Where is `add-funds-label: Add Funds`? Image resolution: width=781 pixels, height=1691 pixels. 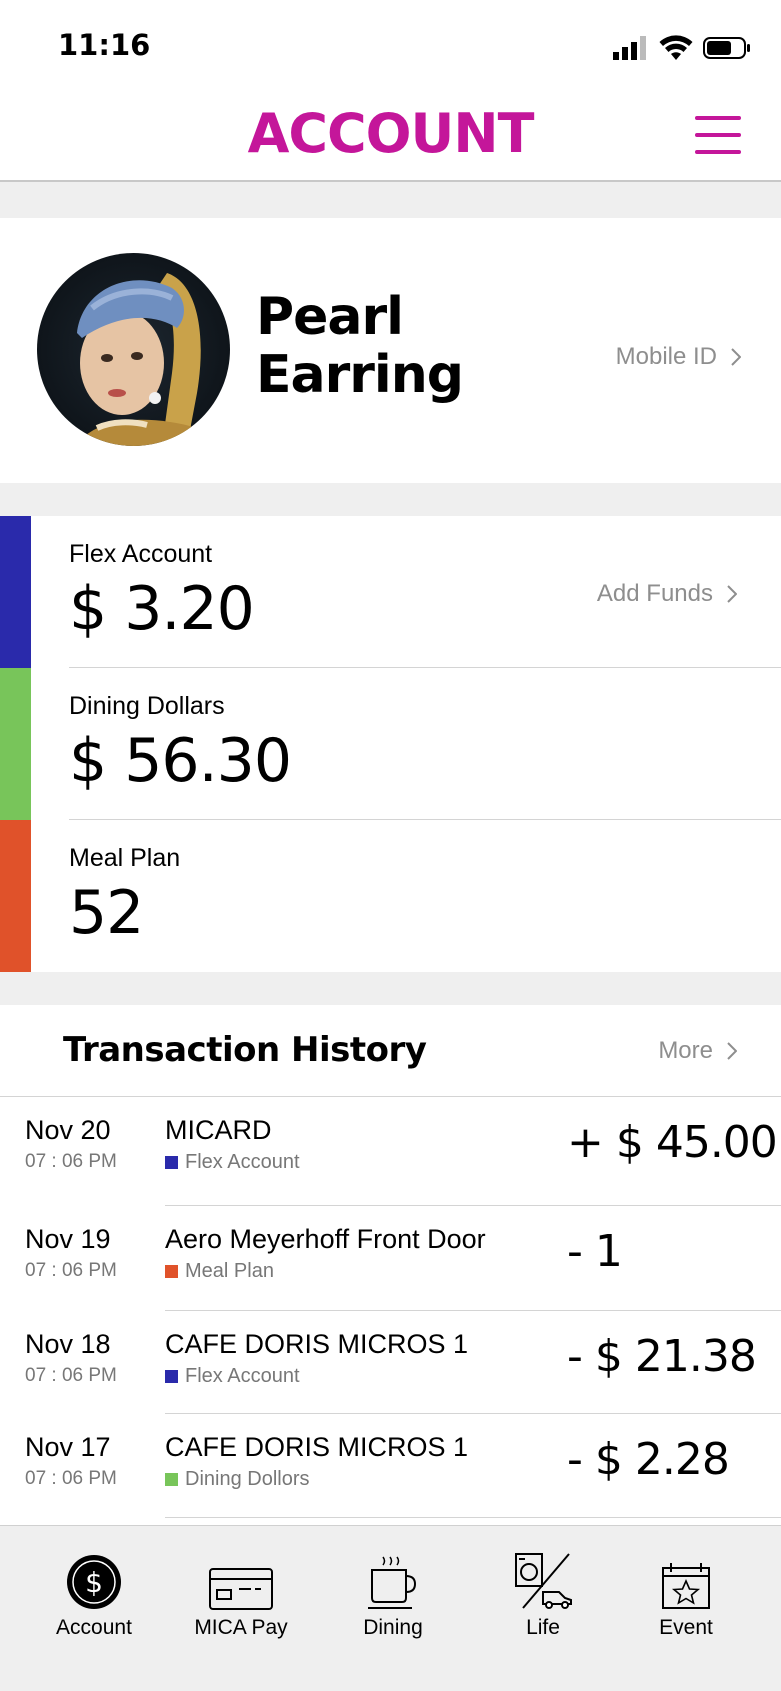
add-funds-label: Add Funds is located at coordinates (654, 593).